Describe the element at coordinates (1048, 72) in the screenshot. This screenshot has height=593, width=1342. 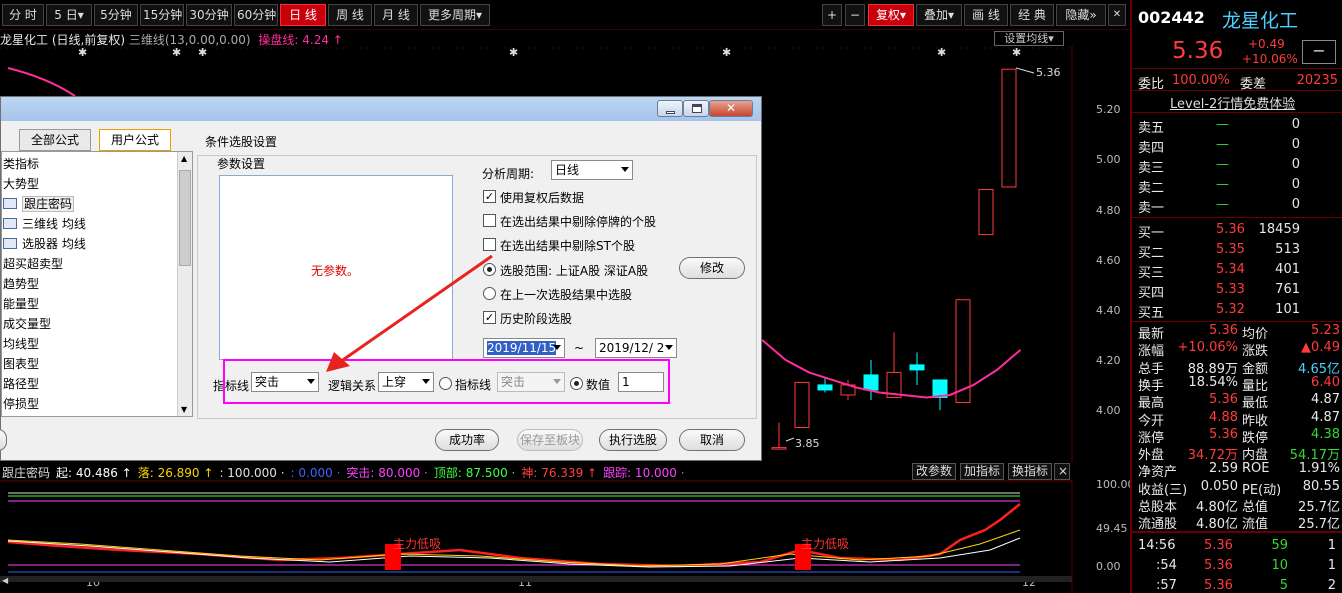
I see `high-price-label: 5.36` at that location.